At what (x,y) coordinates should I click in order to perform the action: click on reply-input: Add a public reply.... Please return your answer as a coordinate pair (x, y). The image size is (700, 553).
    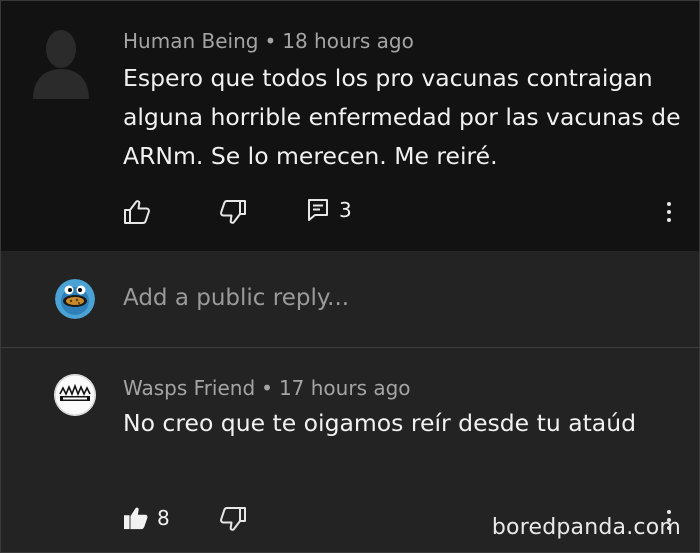
    Looking at the image, I should click on (236, 298).